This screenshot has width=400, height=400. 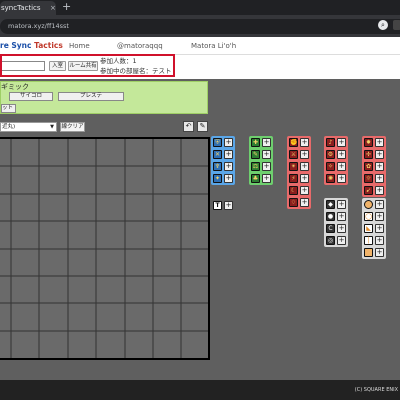 What do you see at coordinates (330, 204) in the screenshot?
I see `marker-a-icon: ◆` at bounding box center [330, 204].